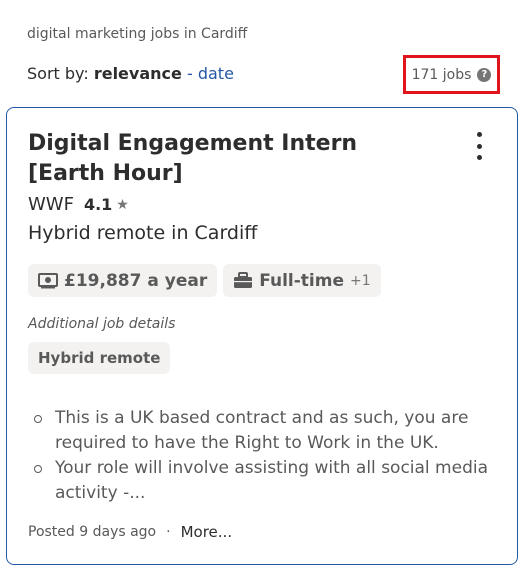  Describe the element at coordinates (78, 204) in the screenshot. I see `company-row: WWF 4.1 ★` at that location.